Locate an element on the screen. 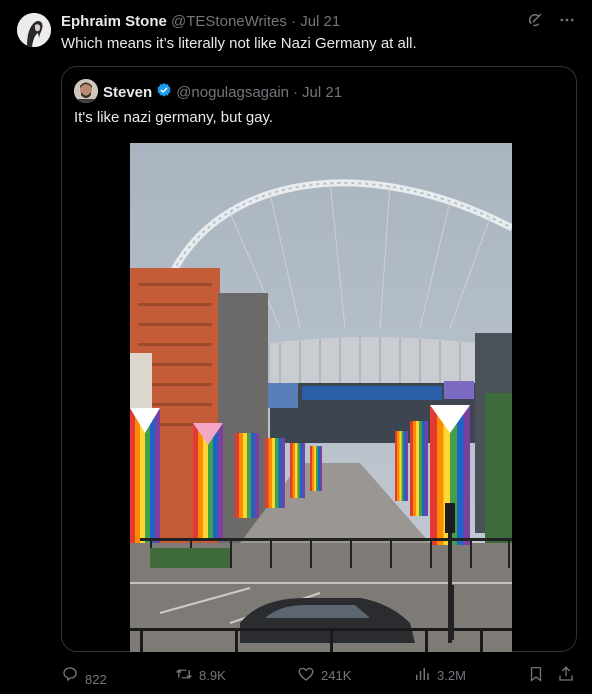 The height and width of the screenshot is (694, 592). tweet-date: Jul 21 is located at coordinates (320, 21).